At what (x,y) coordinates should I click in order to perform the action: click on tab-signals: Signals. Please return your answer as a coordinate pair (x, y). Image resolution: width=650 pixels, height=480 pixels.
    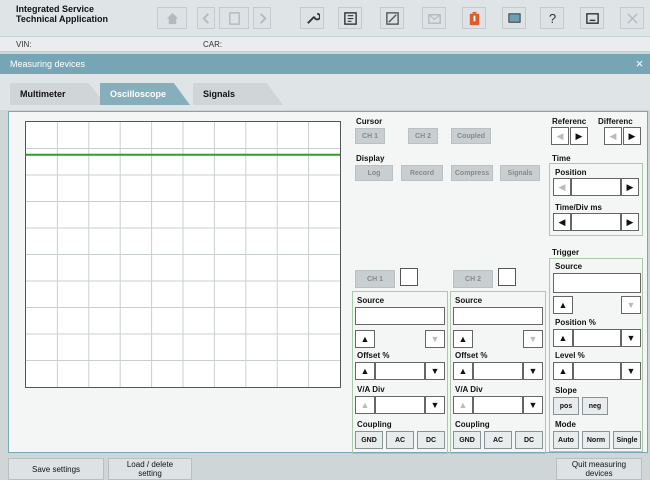
    Looking at the image, I should click on (238, 94).